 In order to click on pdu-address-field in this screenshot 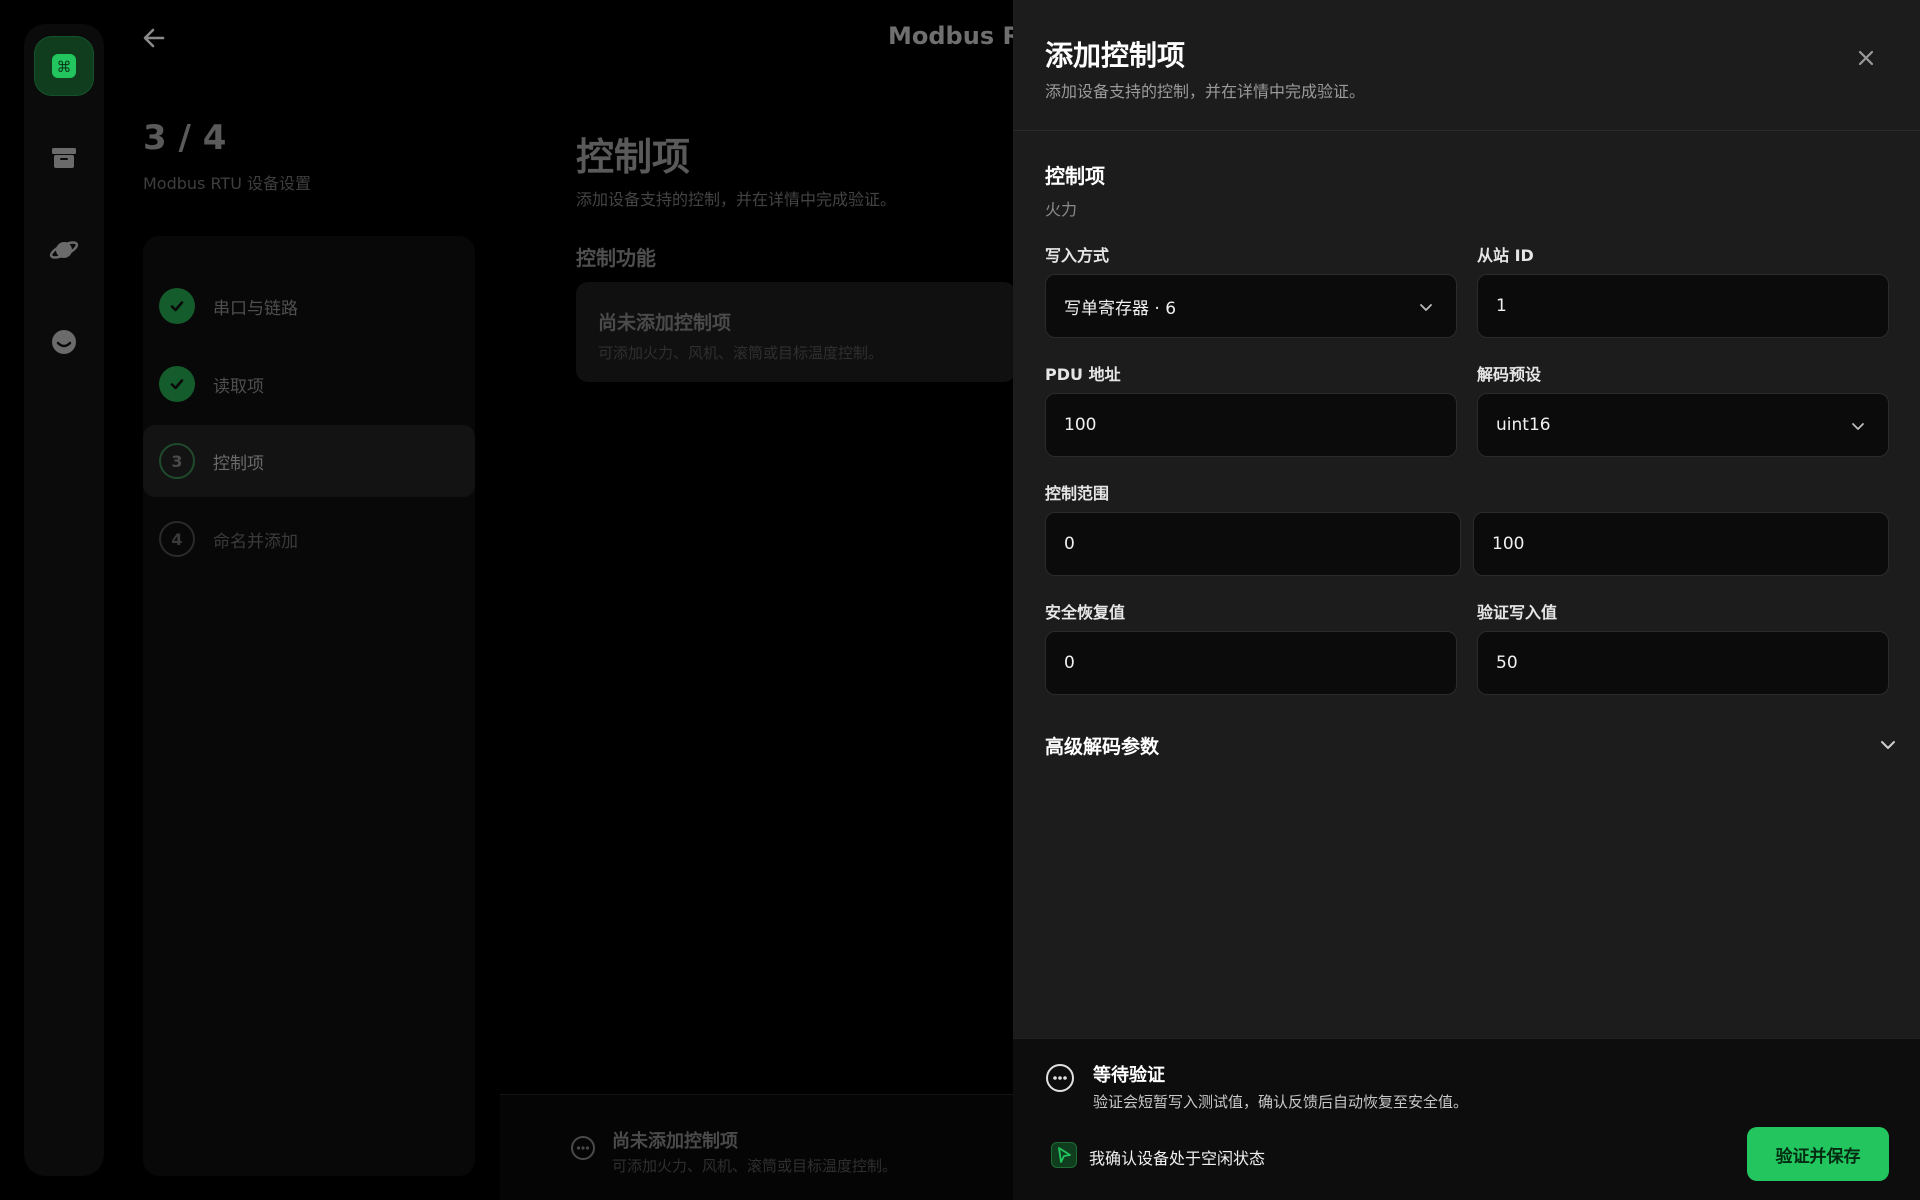, I will do `click(1251, 425)`.